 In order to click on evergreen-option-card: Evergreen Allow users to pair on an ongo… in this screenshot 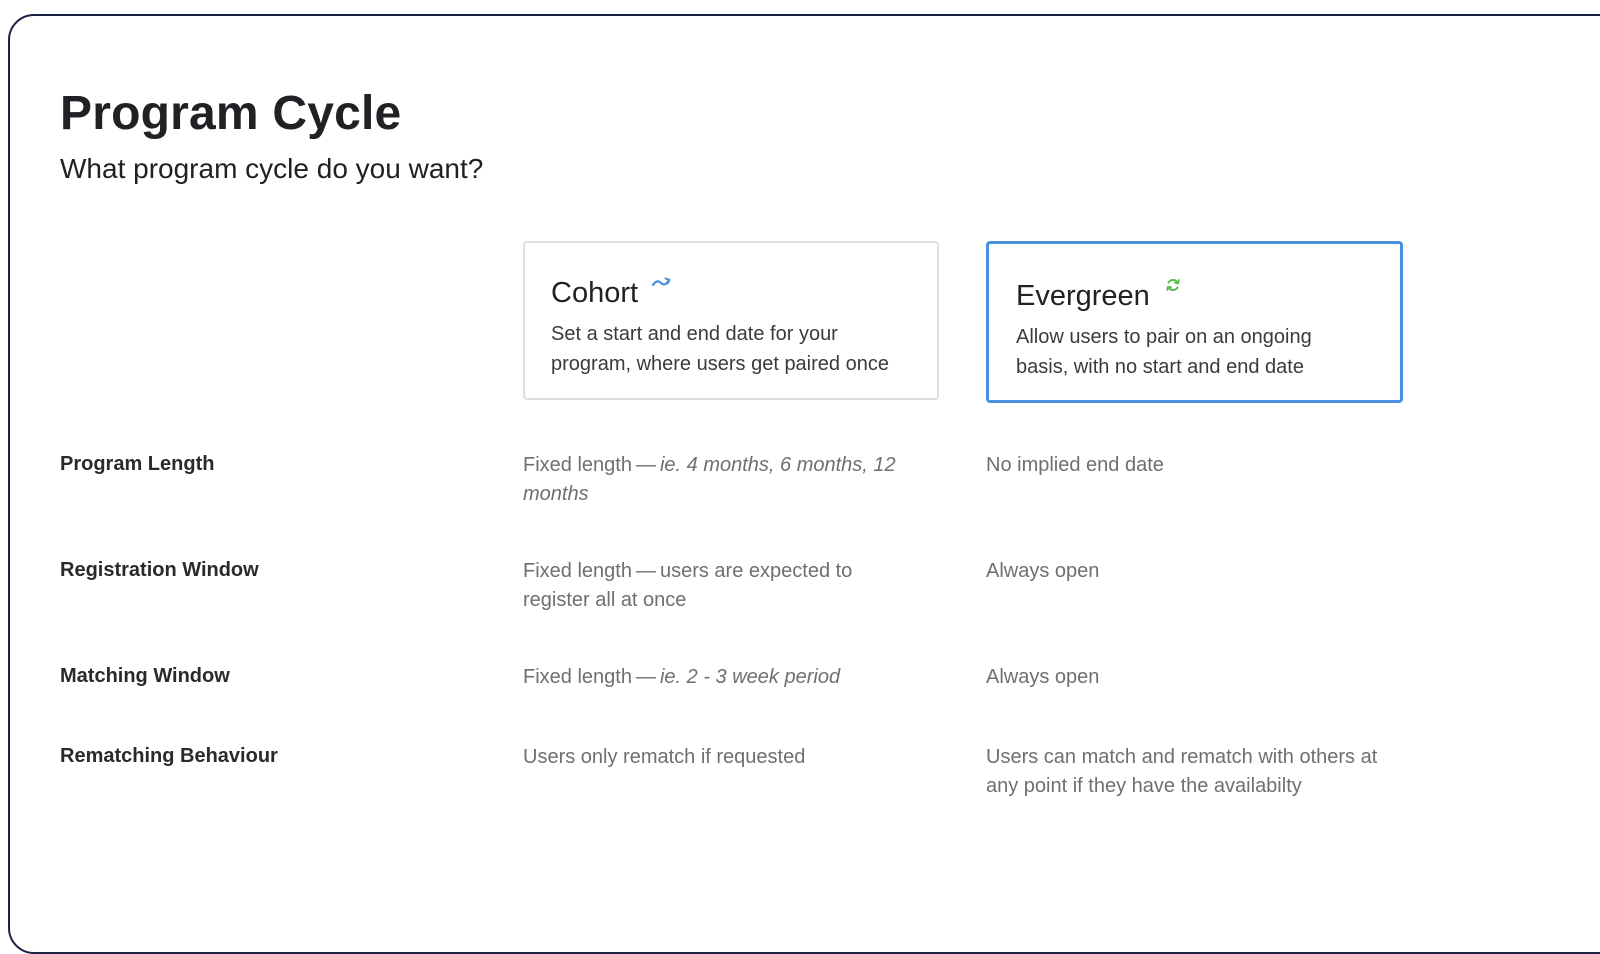, I will do `click(1194, 322)`.